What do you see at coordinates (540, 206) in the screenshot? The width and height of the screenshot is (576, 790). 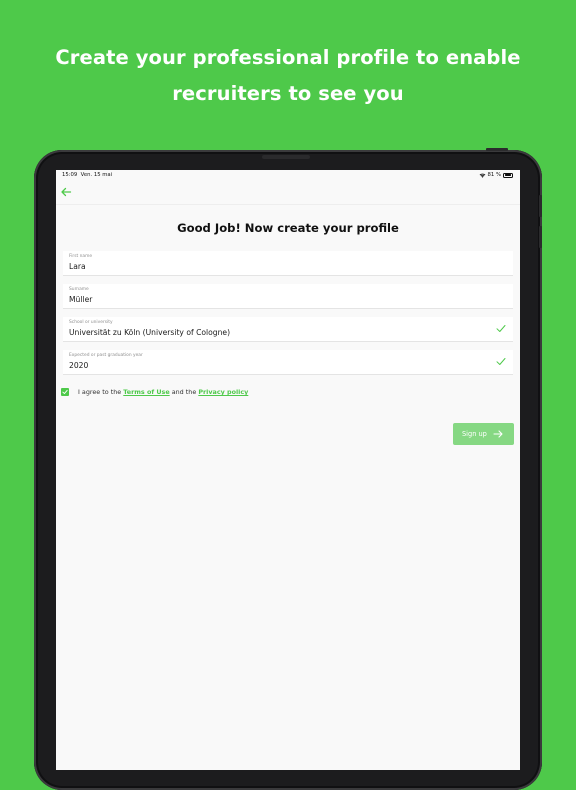 I see `tablet-volume-up-button` at bounding box center [540, 206].